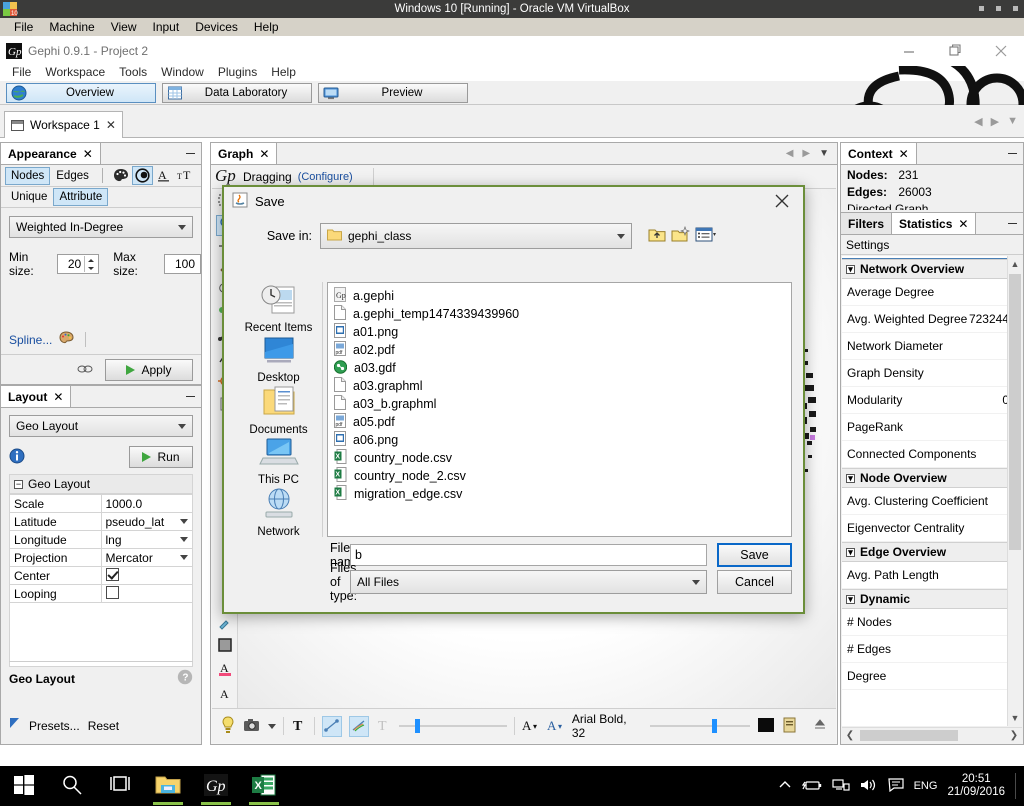  Describe the element at coordinates (512, 71) in the screenshot. I see `gephi-menubar: File Workspace Tools Window Plugins Help` at that location.